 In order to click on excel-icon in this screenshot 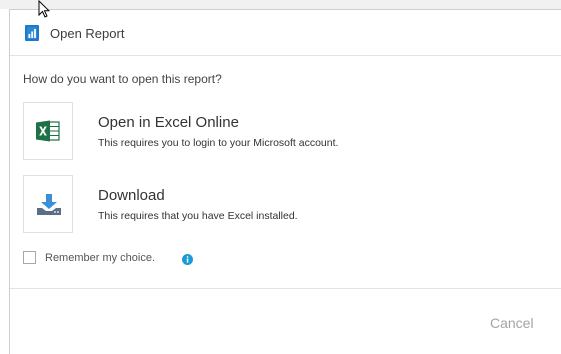, I will do `click(48, 131)`.